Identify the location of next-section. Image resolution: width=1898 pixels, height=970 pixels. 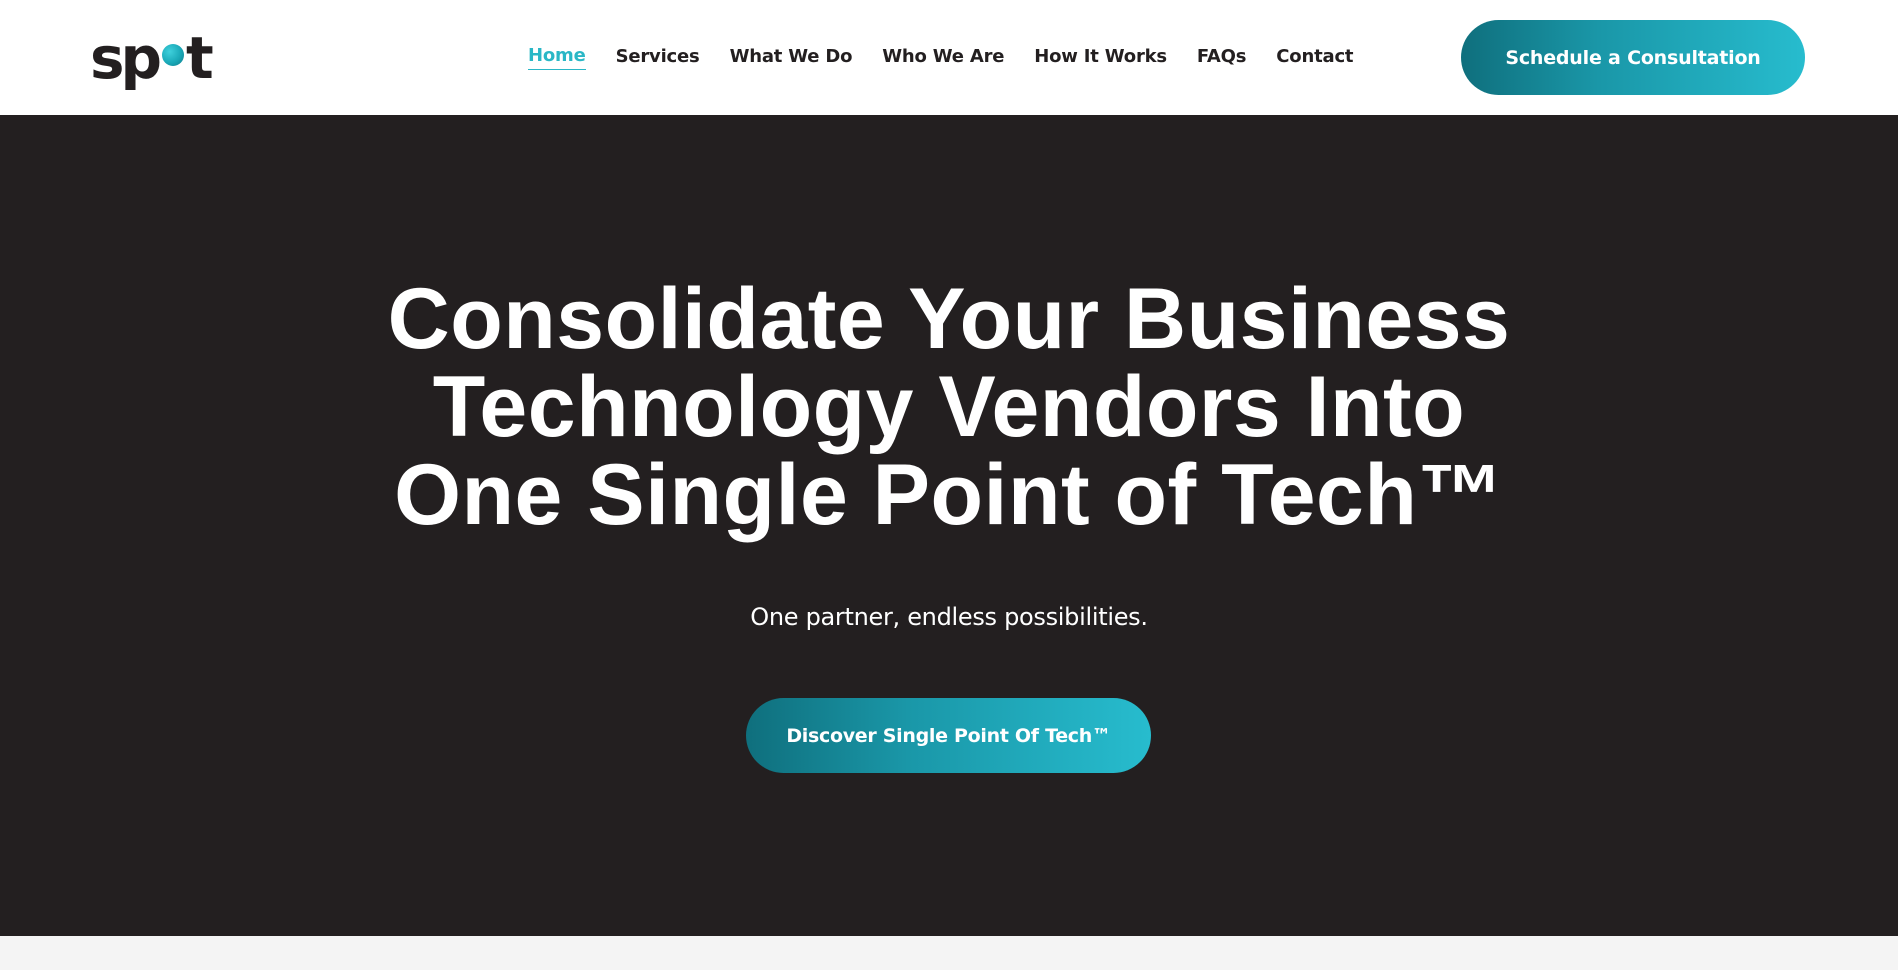
(949, 953).